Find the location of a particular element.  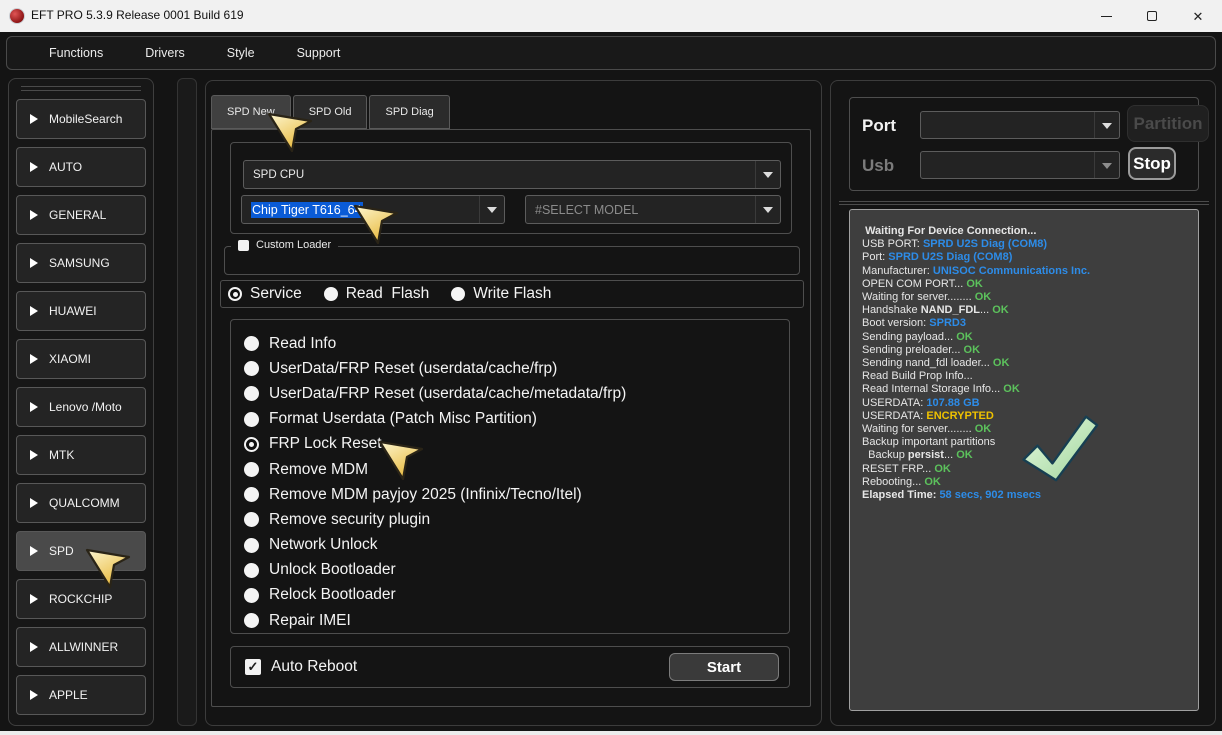

sidebar-item-huawei: HUAWEI is located at coordinates (81, 311).